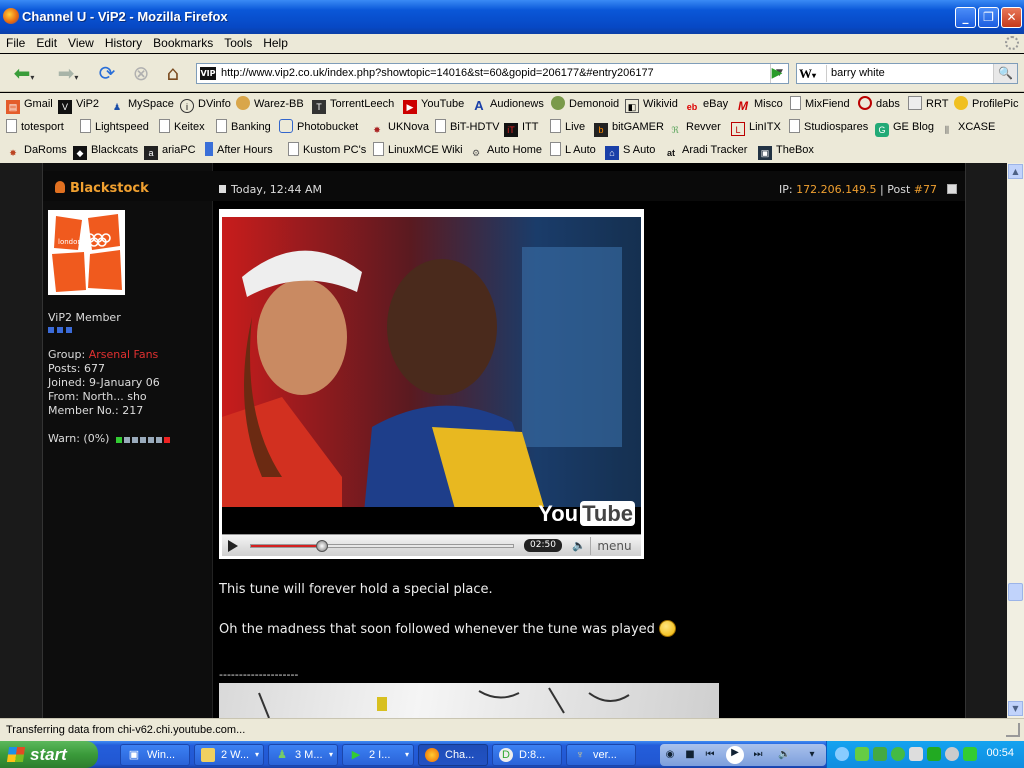 This screenshot has width=1024, height=768. What do you see at coordinates (142, 104) in the screenshot?
I see `bookmark-myspace: ♟ MySpace` at bounding box center [142, 104].